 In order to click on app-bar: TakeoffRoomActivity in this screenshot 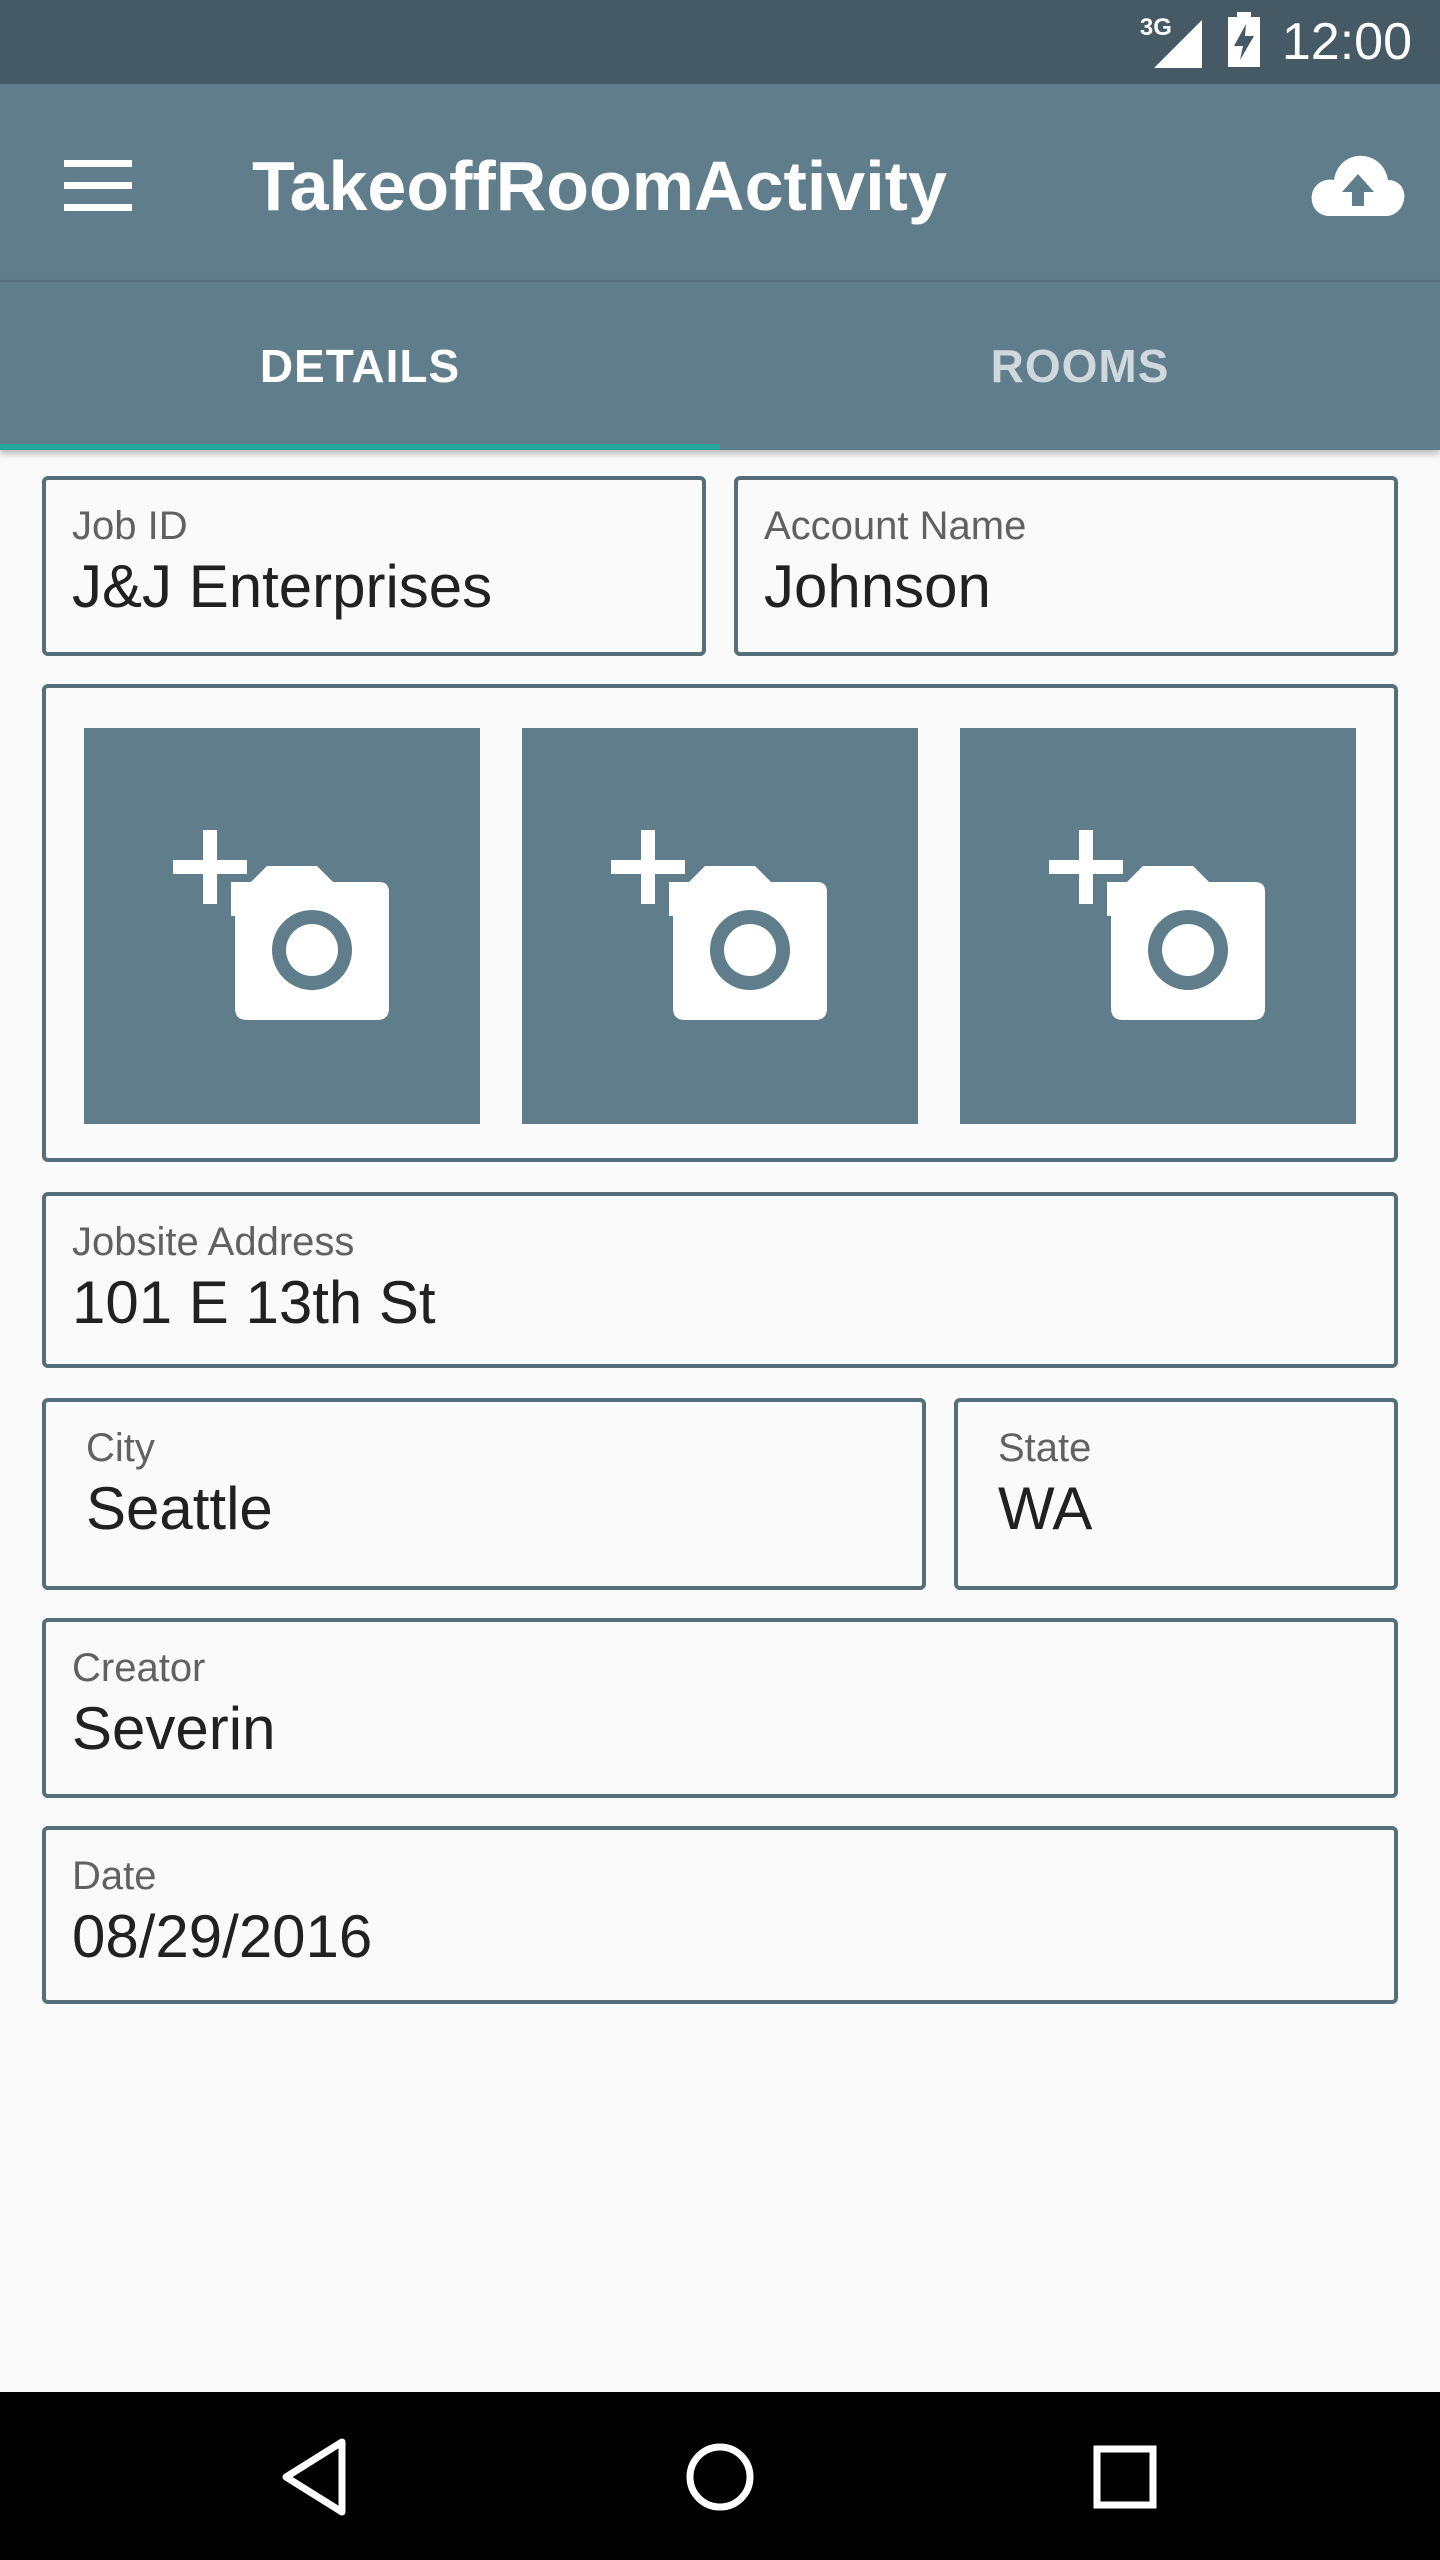, I will do `click(720, 182)`.